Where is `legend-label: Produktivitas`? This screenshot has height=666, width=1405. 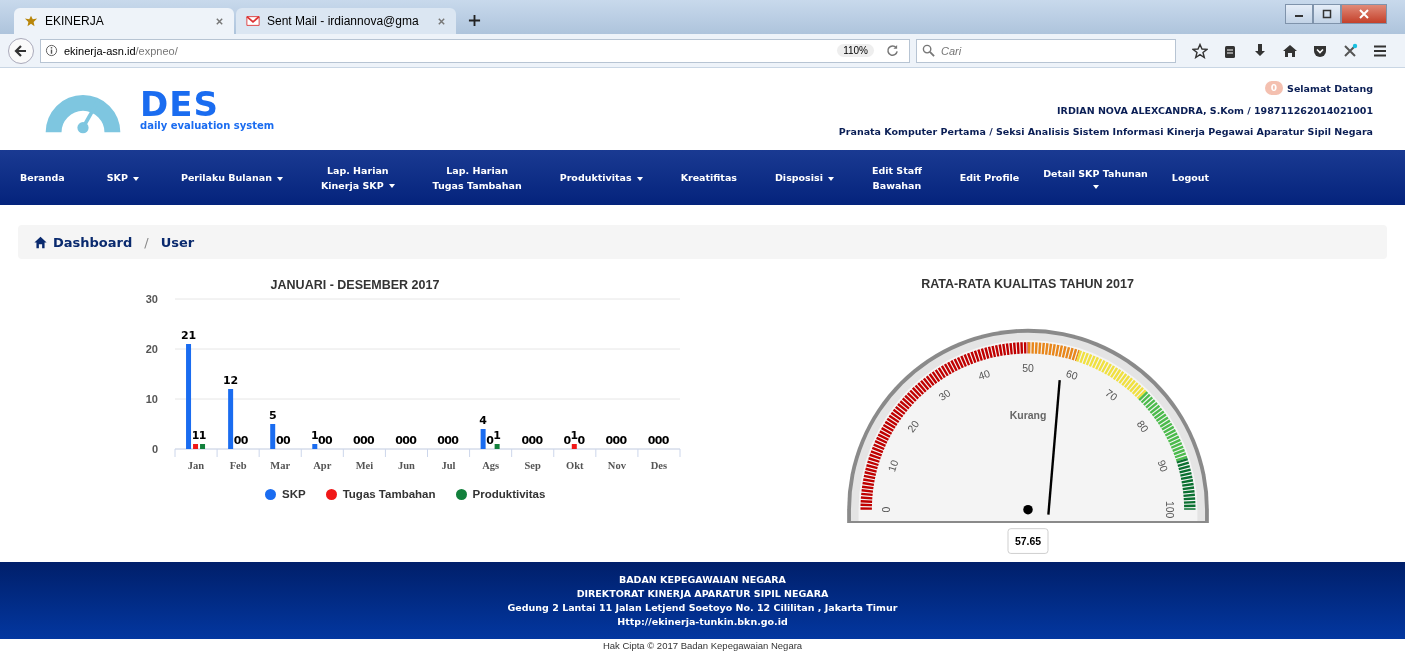 legend-label: Produktivitas is located at coordinates (509, 494).